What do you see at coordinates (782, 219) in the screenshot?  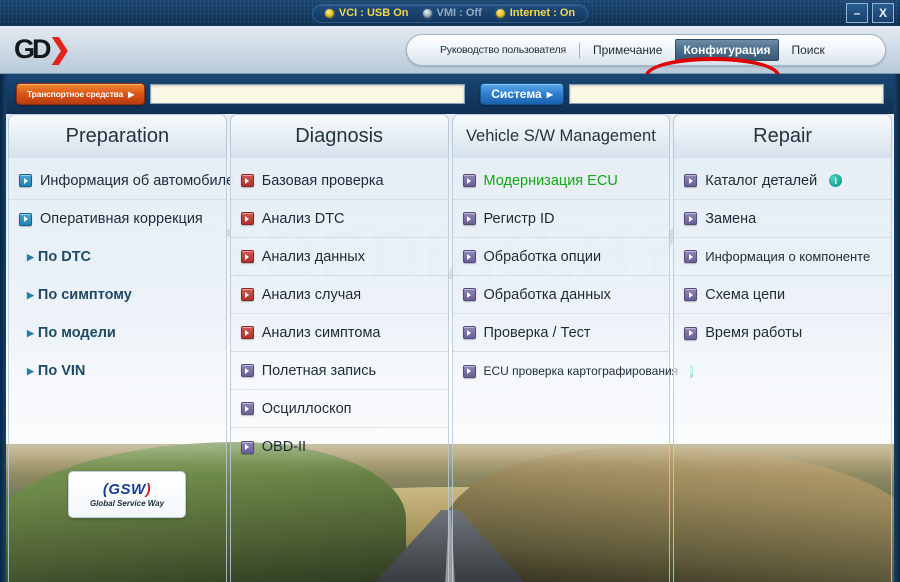 I see `menu-item: Замена` at bounding box center [782, 219].